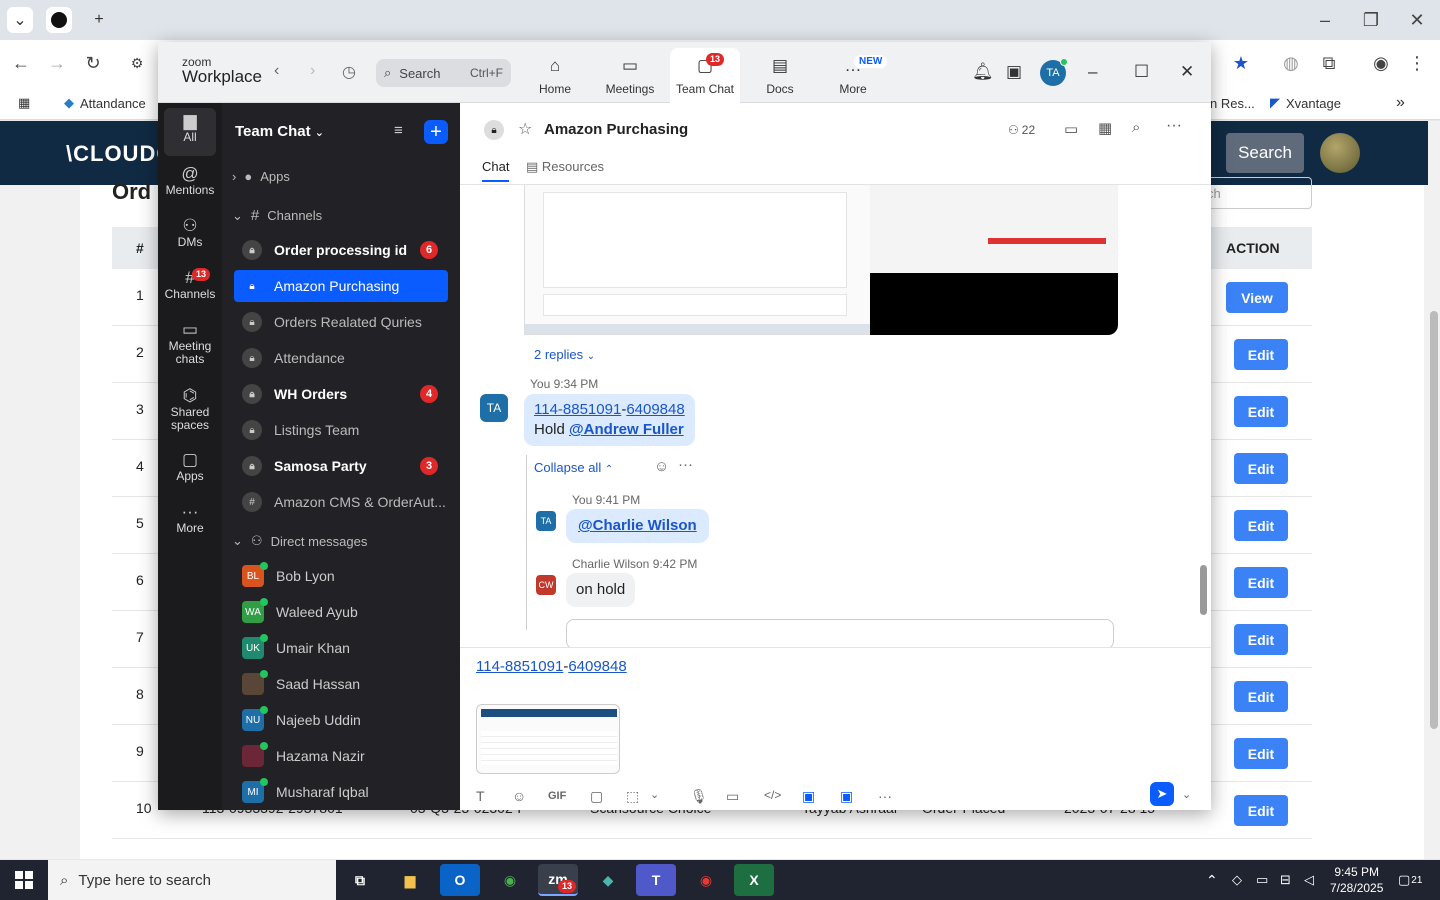 This screenshot has width=1440, height=900. Describe the element at coordinates (1105, 128) in the screenshot. I see `calendar-icon: ▦` at that location.